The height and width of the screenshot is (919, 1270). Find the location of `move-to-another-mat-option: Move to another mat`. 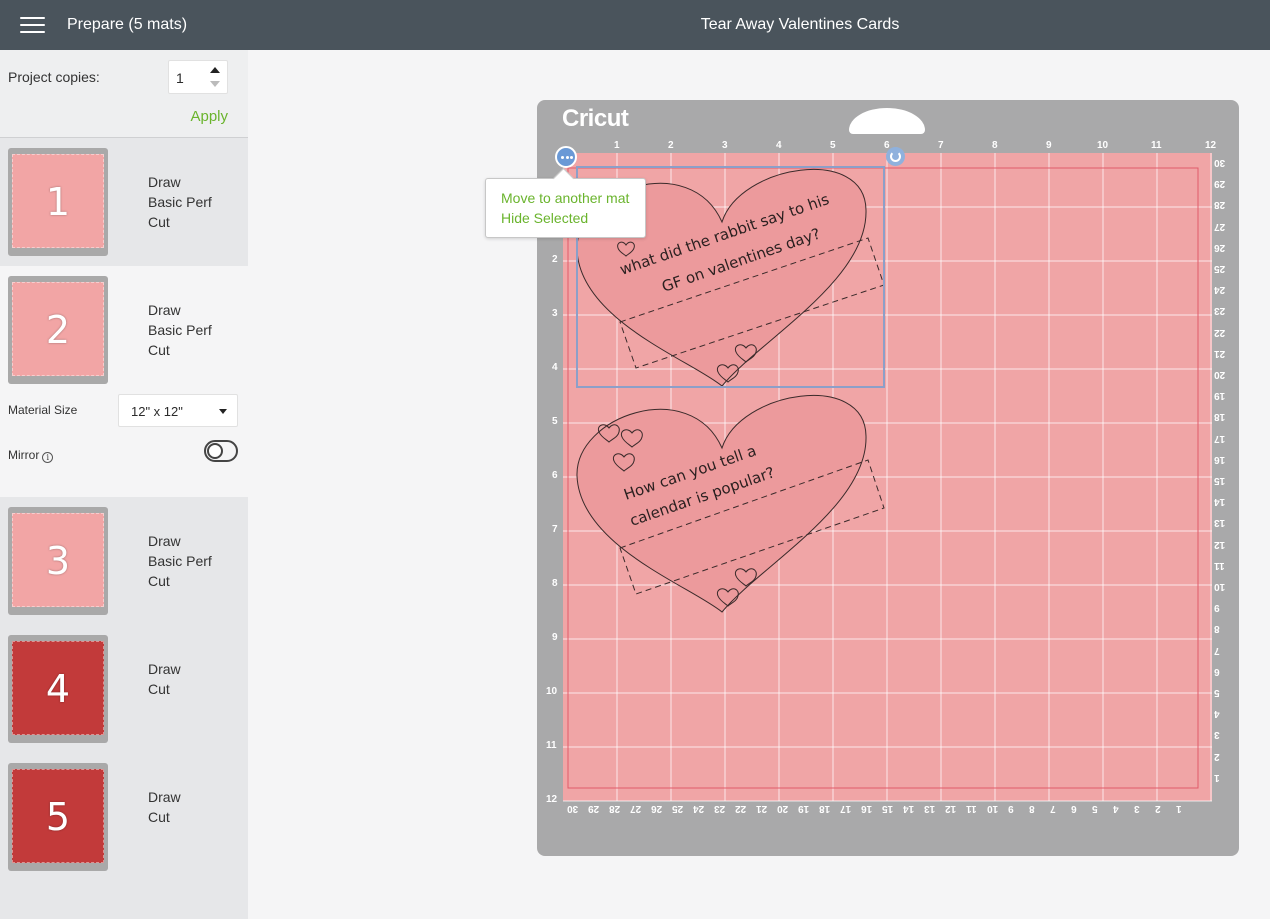

move-to-another-mat-option: Move to another mat is located at coordinates (565, 198).